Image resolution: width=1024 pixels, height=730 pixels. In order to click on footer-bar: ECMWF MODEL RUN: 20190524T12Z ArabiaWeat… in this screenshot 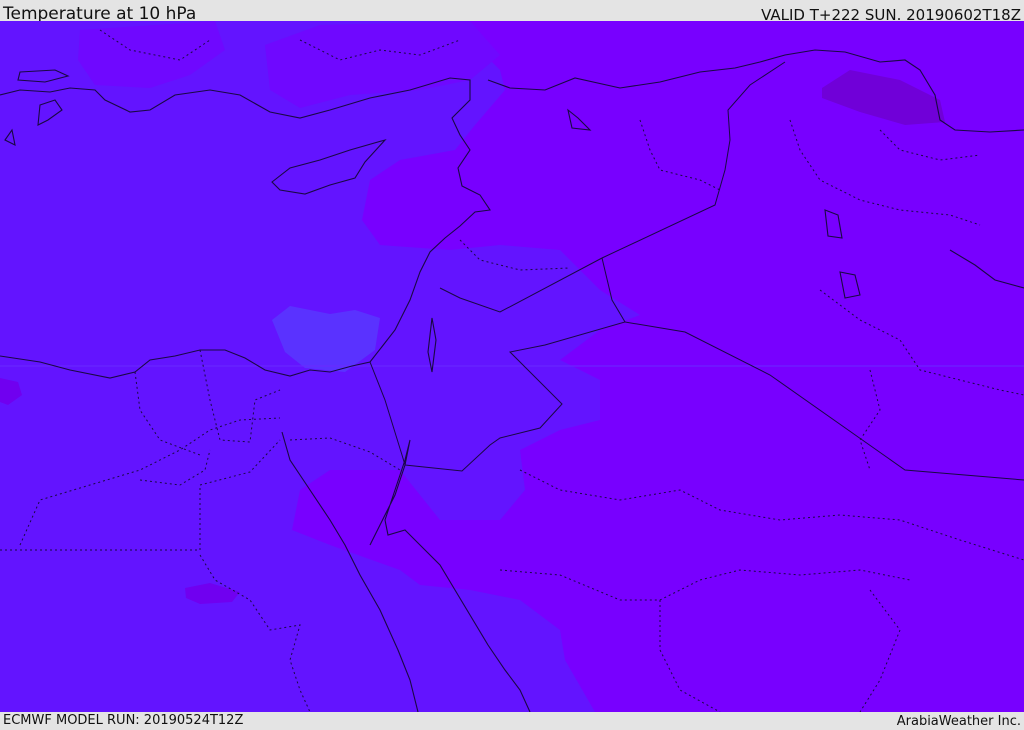, I will do `click(512, 720)`.